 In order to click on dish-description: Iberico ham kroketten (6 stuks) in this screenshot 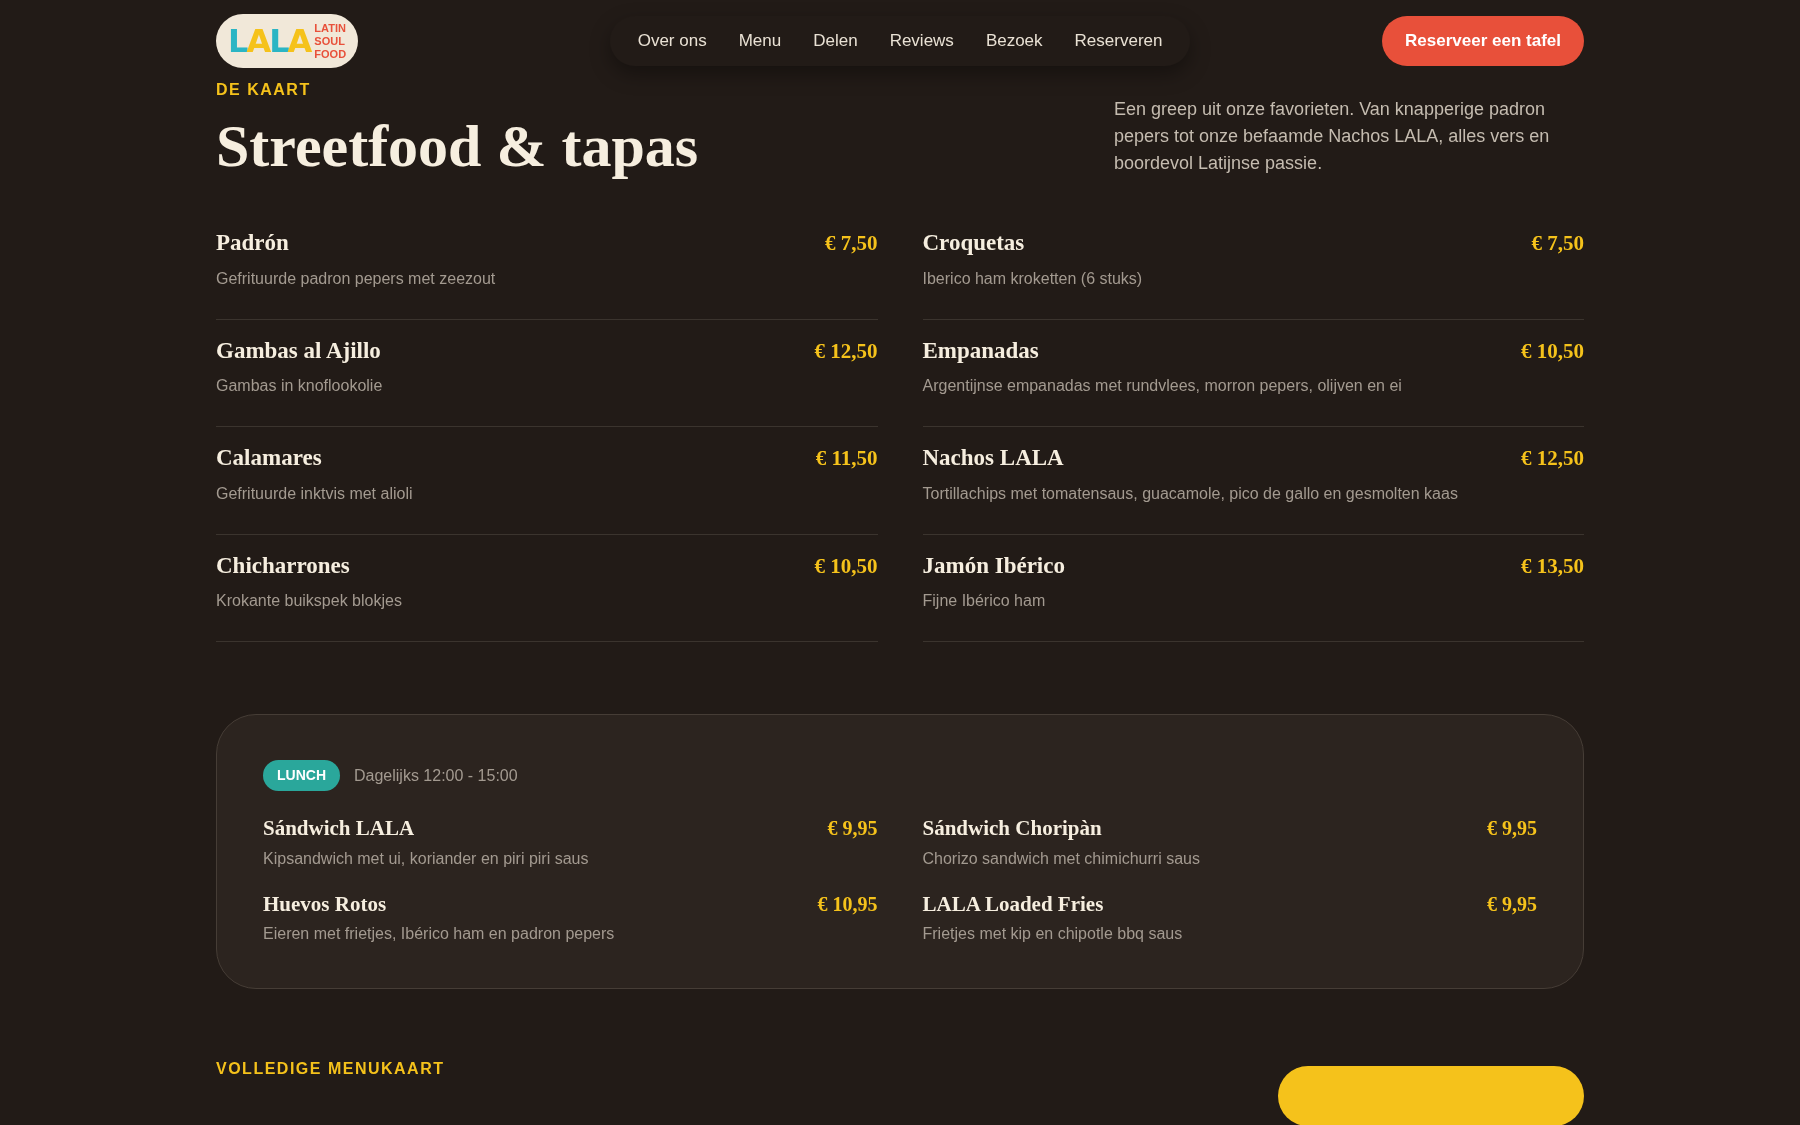, I will do `click(1033, 278)`.